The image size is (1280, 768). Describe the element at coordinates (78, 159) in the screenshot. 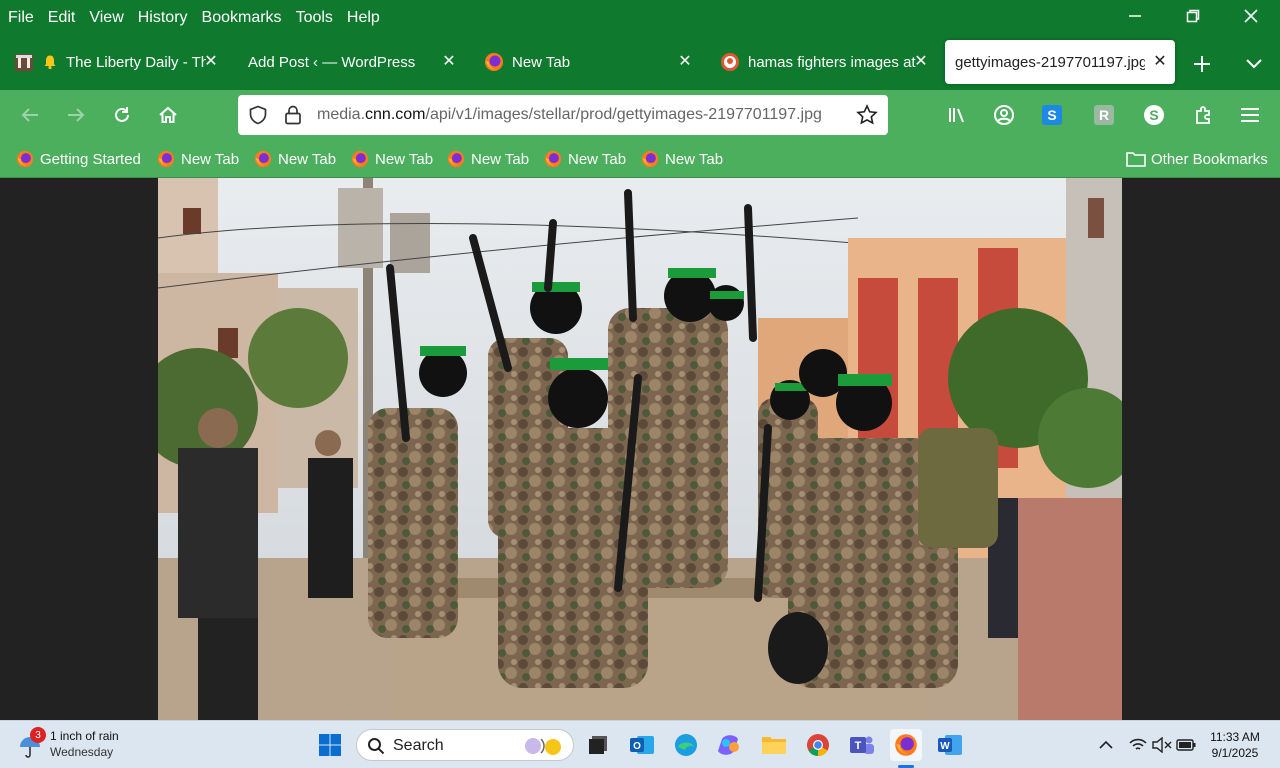

I see `bookmark-getting-started: Getting Started` at that location.